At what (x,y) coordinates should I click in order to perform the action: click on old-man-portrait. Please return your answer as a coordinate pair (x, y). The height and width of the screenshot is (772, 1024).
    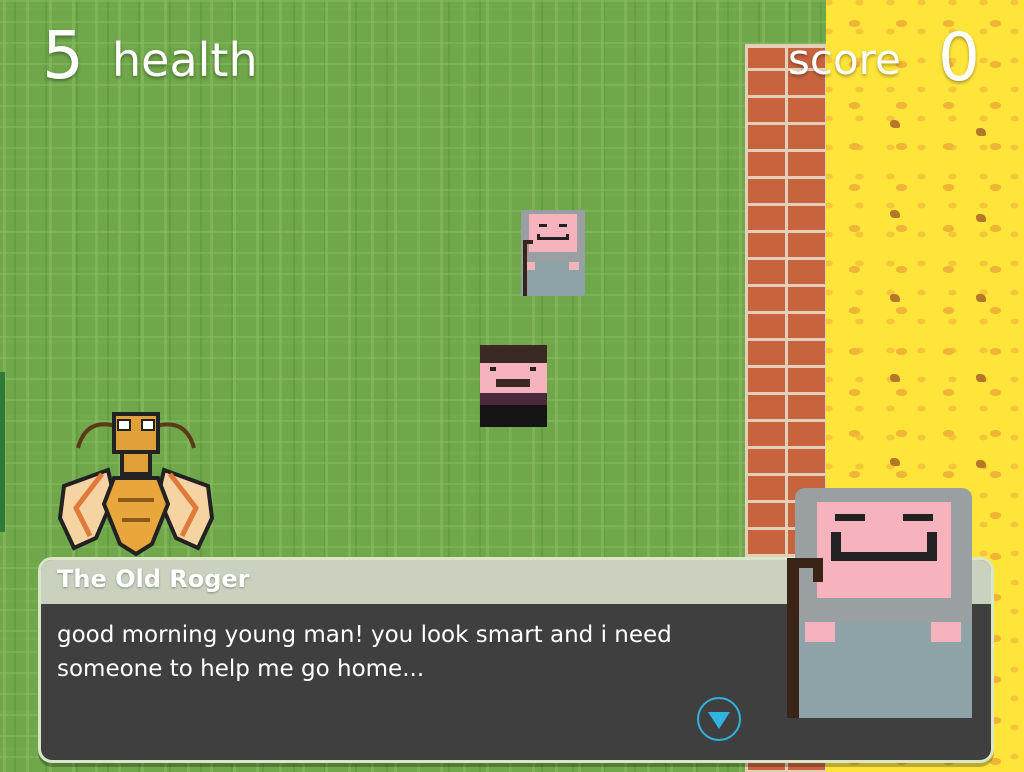
    Looking at the image, I should click on (879, 603).